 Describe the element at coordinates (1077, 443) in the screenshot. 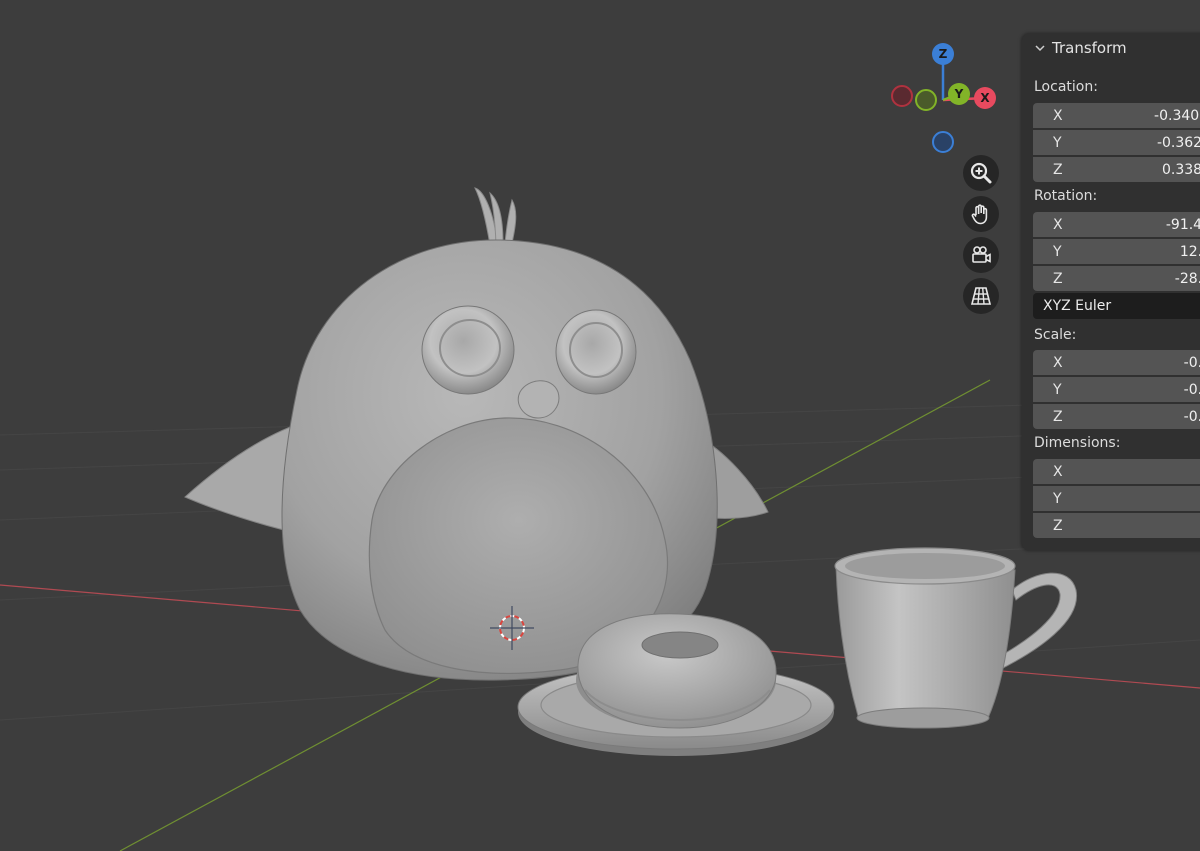

I see `dimensions-label: Dimensions:` at that location.